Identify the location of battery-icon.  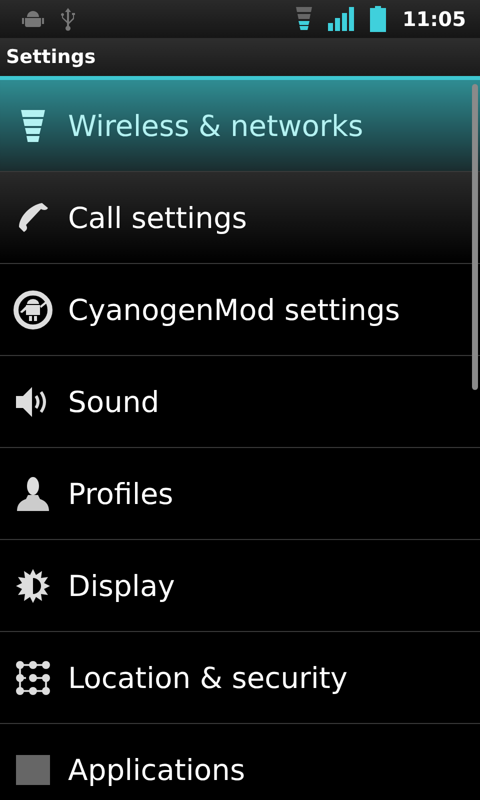
(378, 19).